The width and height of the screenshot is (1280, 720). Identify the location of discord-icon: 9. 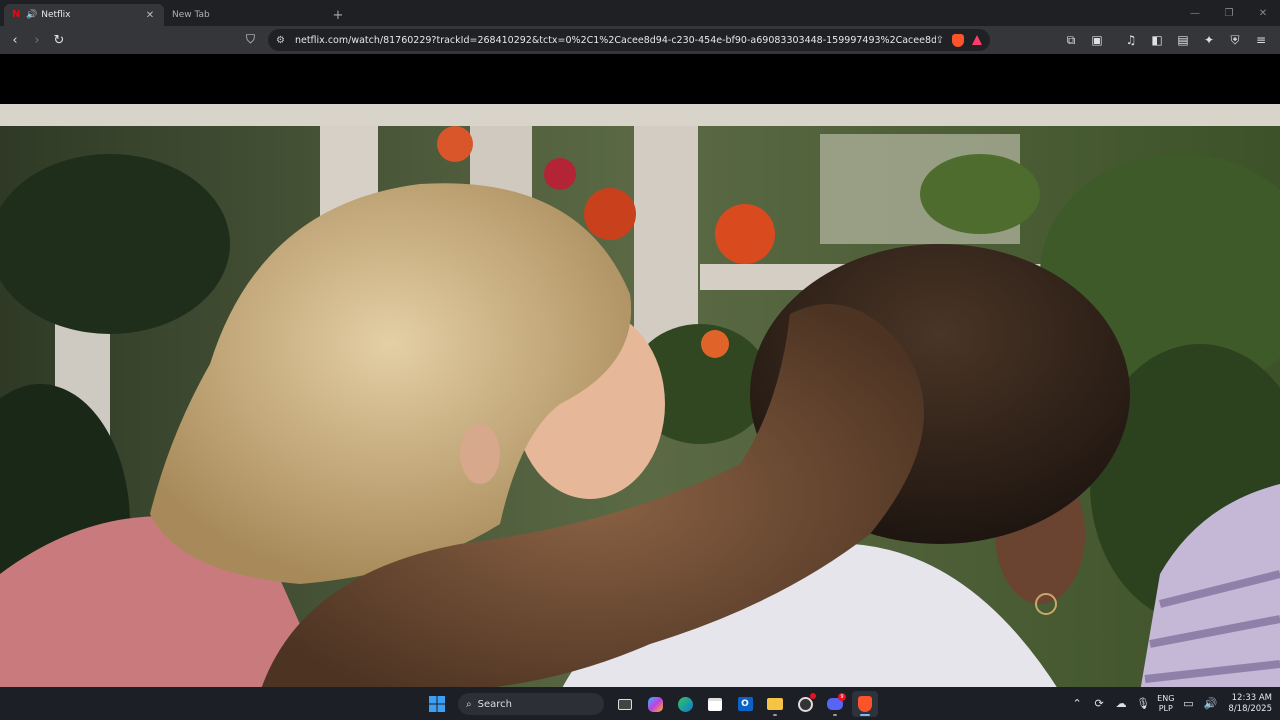
(835, 704).